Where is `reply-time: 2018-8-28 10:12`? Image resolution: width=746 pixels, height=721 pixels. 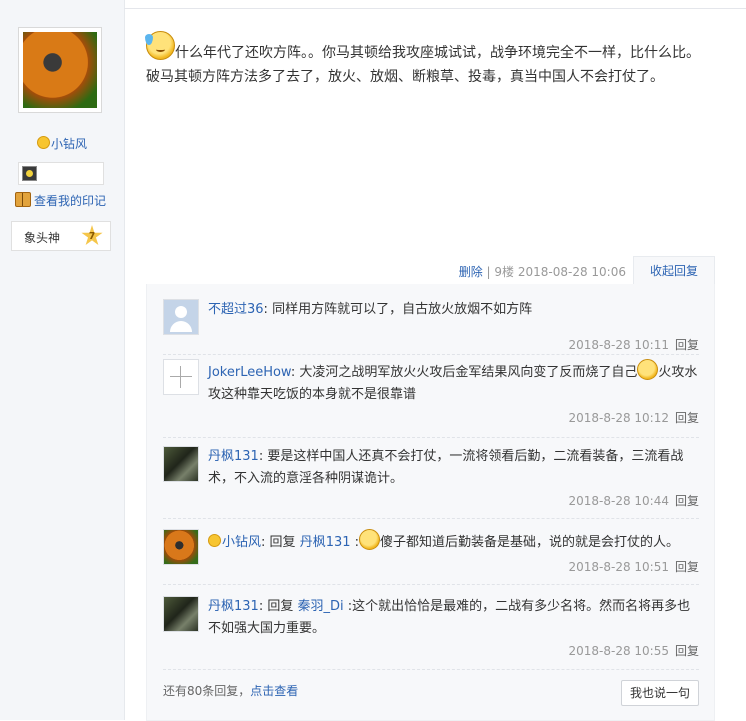 reply-time: 2018-8-28 10:12 is located at coordinates (618, 418).